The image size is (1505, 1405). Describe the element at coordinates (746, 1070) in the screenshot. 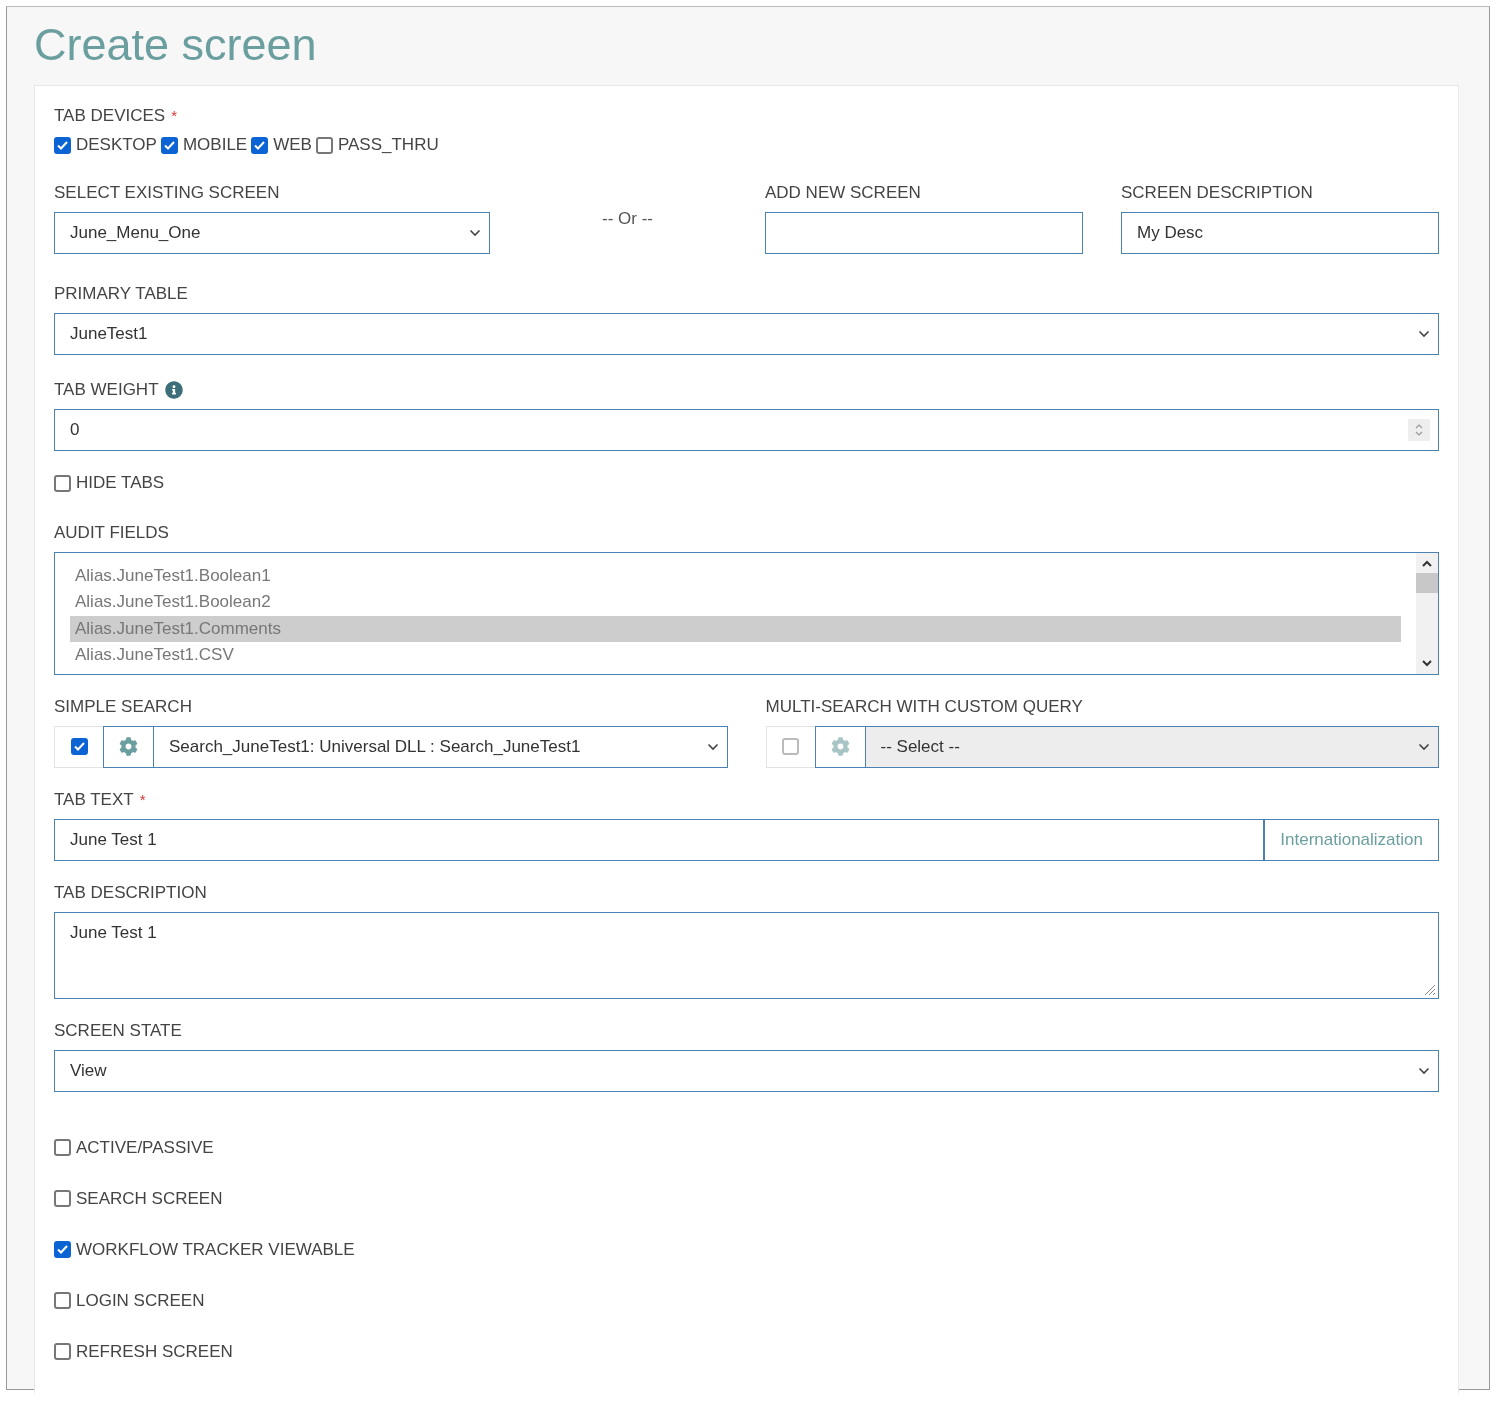

I see `state-select: View` at that location.